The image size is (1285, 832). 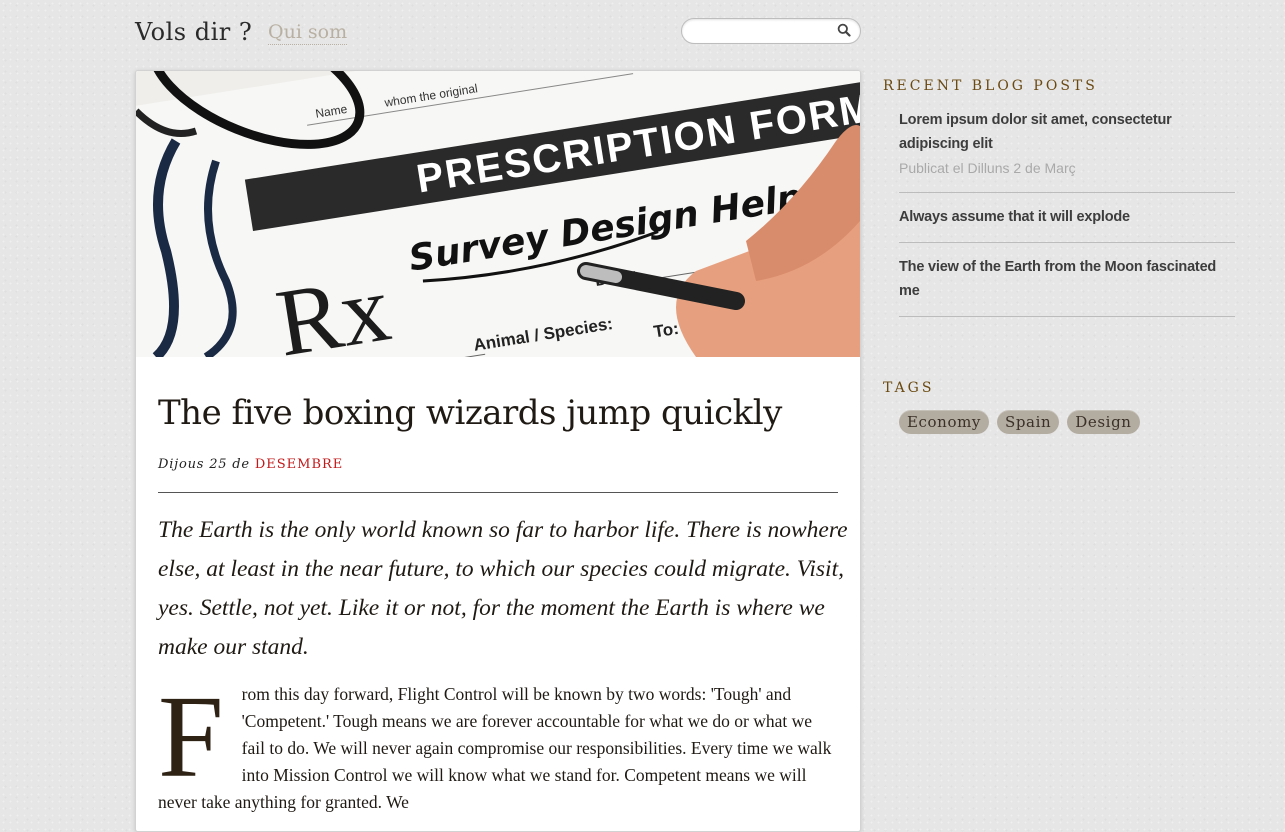 I want to click on nav-link-qui-som: Qui som, so click(x=308, y=33).